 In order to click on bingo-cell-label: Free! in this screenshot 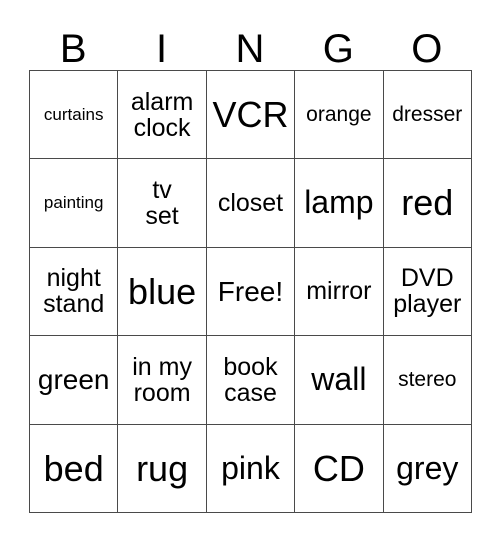, I will do `click(250, 291)`.